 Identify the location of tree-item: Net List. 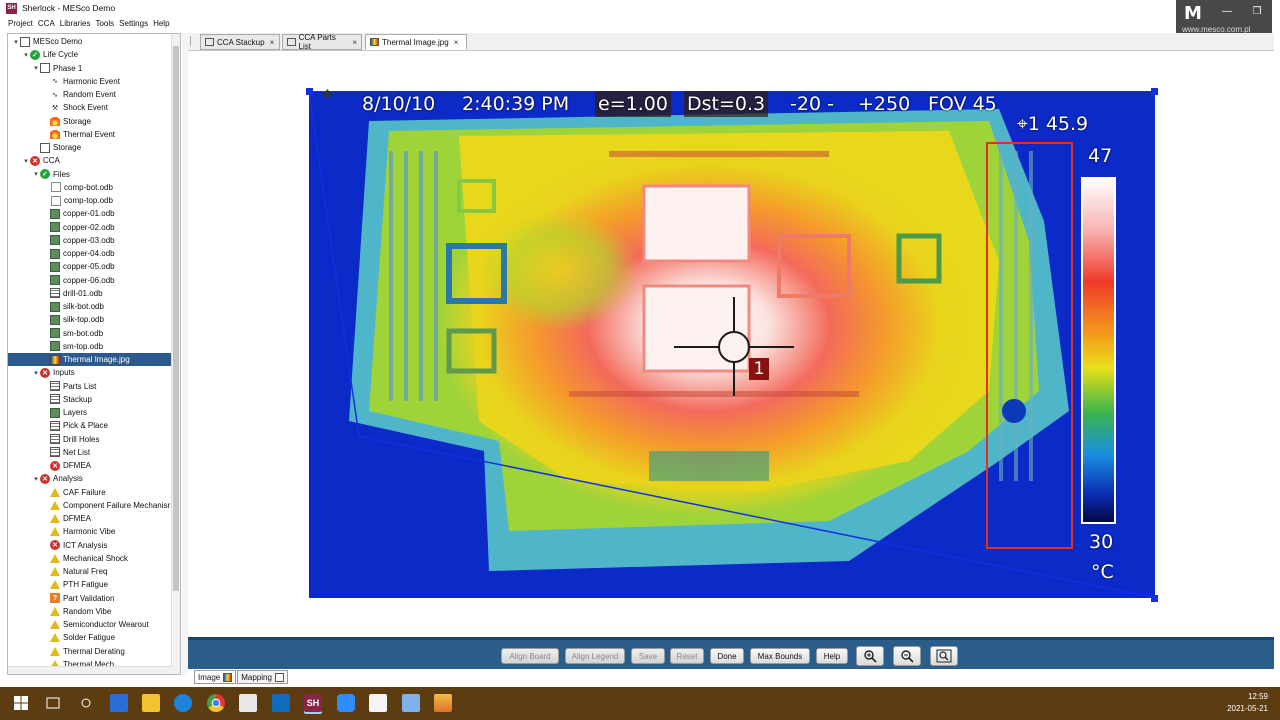
(89, 452).